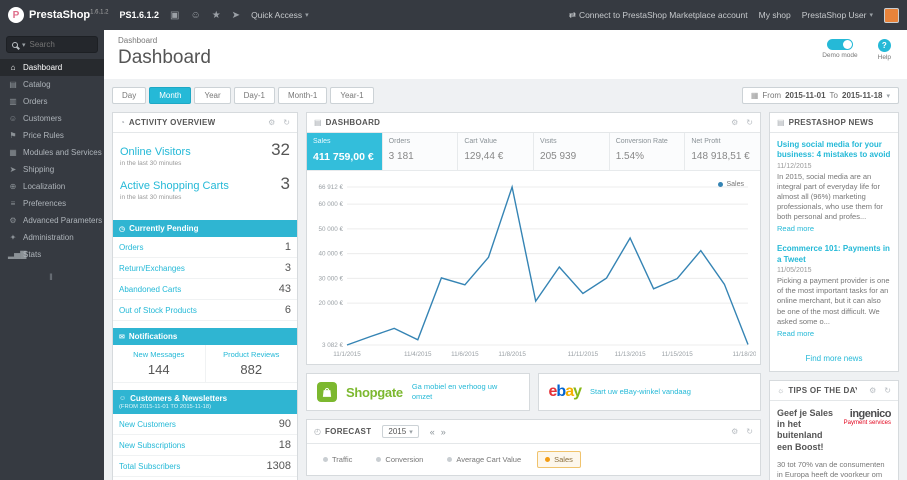 Image resolution: width=907 pixels, height=480 pixels. Describe the element at coordinates (820, 95) in the screenshot. I see `date-range-picker: ▦ From 2015-11-01 To 2015-11-18 ▾` at that location.